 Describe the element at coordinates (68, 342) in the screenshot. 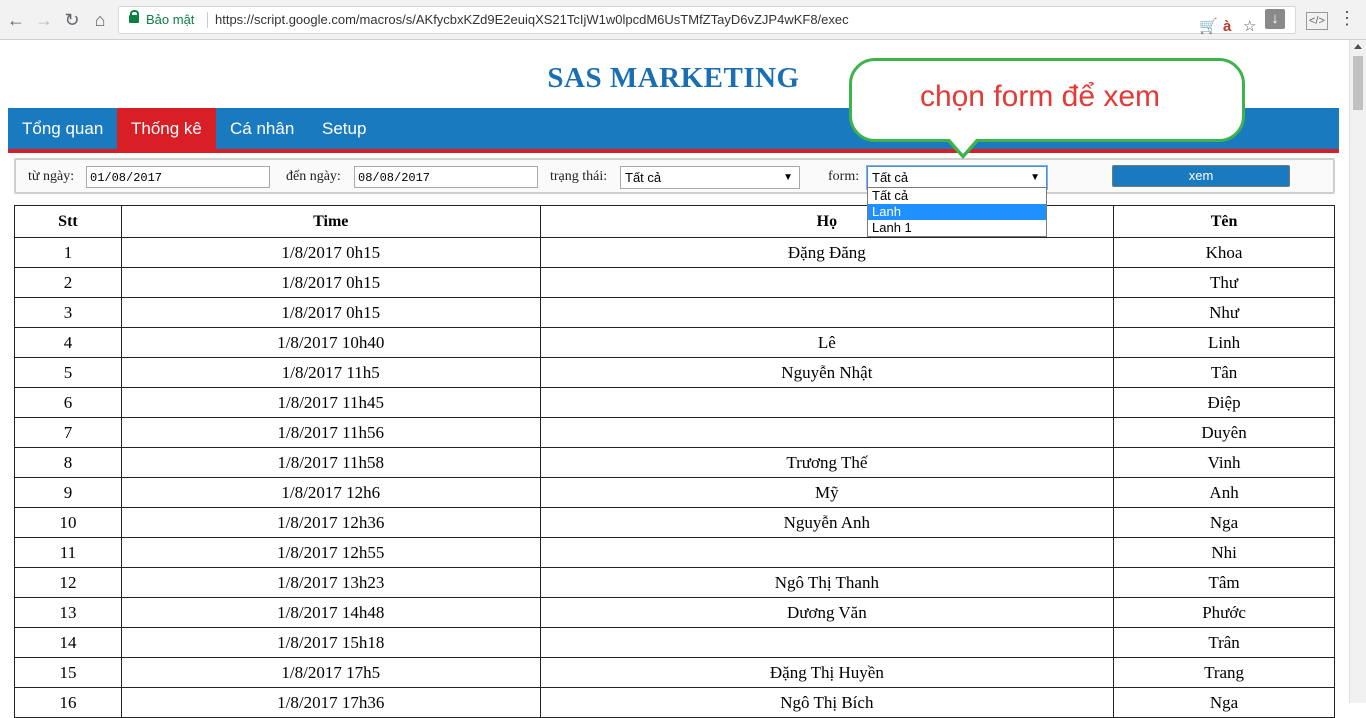

I see `cell-stt: 4` at that location.